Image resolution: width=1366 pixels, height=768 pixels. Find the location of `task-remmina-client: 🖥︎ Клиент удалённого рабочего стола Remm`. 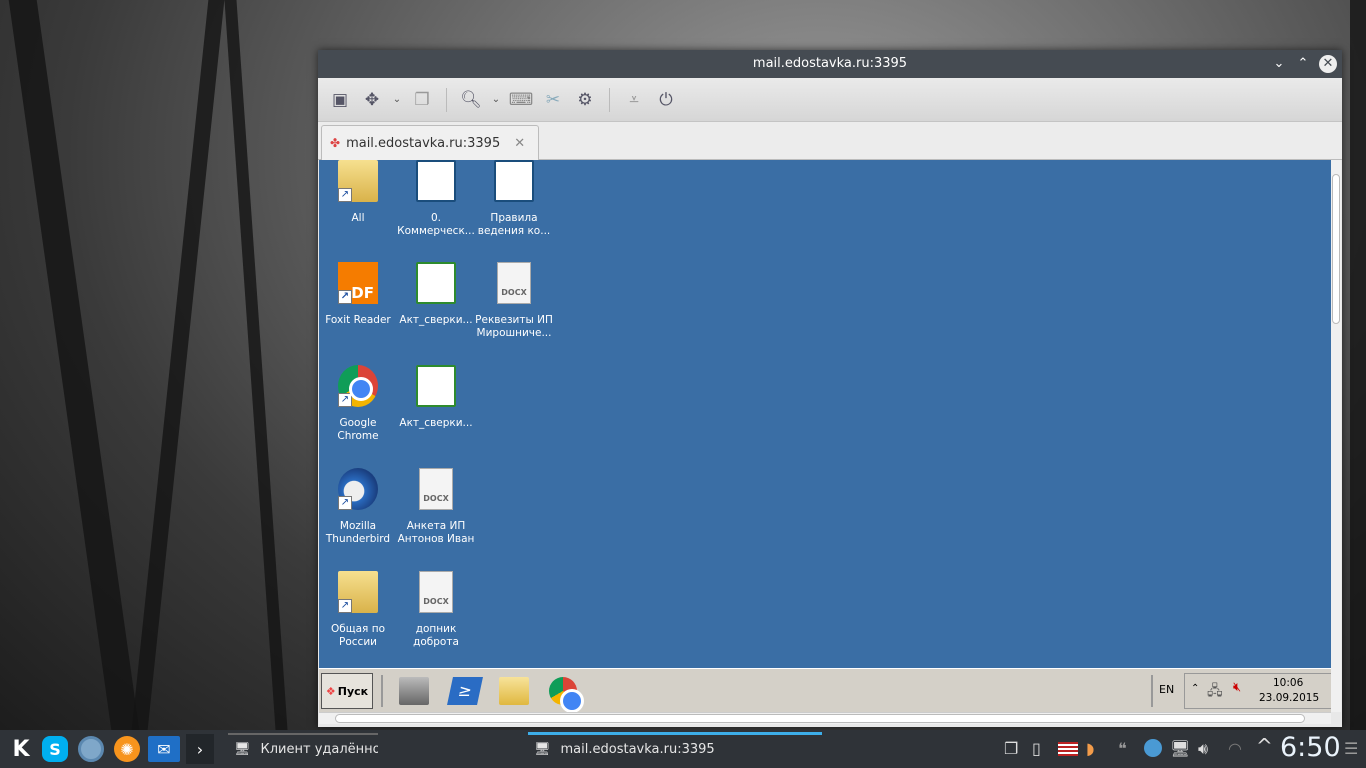

task-remmina-client: 🖥︎ Клиент удалённого рабочего стола Remm is located at coordinates (303, 749).